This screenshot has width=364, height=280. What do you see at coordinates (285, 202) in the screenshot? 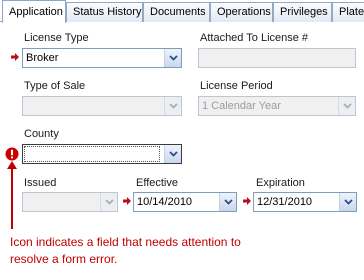
I see `expiration-value: 12/31/2010` at bounding box center [285, 202].